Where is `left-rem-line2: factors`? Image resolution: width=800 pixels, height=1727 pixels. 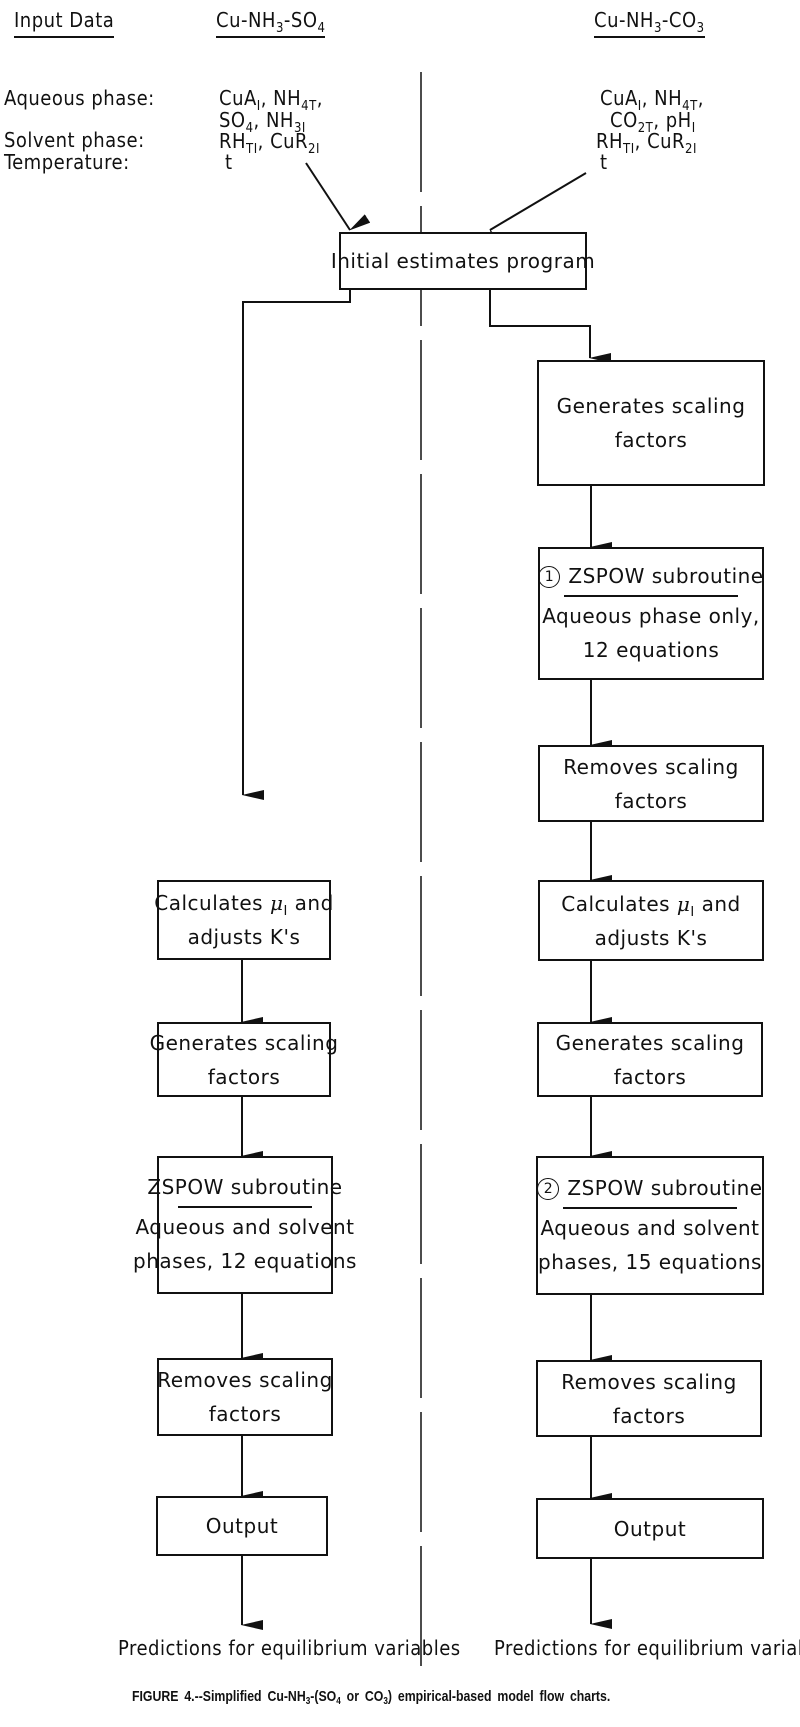 left-rem-line2: factors is located at coordinates (245, 1414).